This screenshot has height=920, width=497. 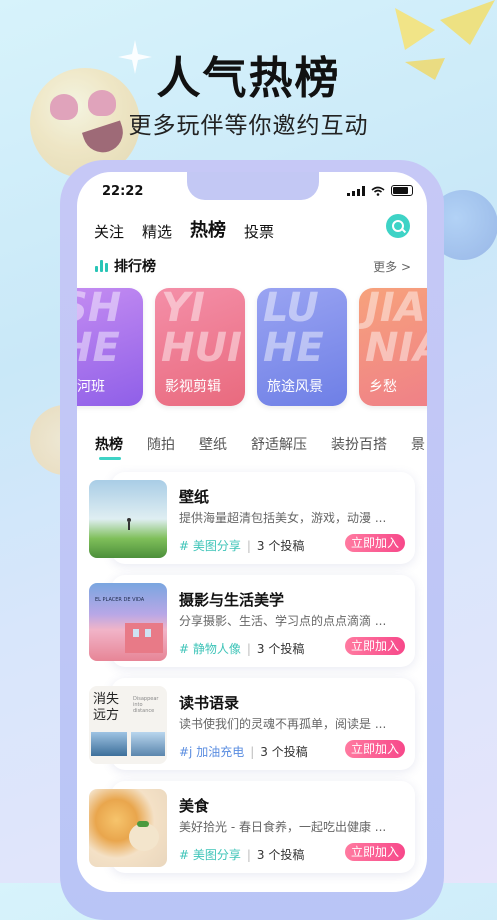 What do you see at coordinates (106, 707) in the screenshot?
I see `thumbnail-book-title: 消失 远方` at bounding box center [106, 707].